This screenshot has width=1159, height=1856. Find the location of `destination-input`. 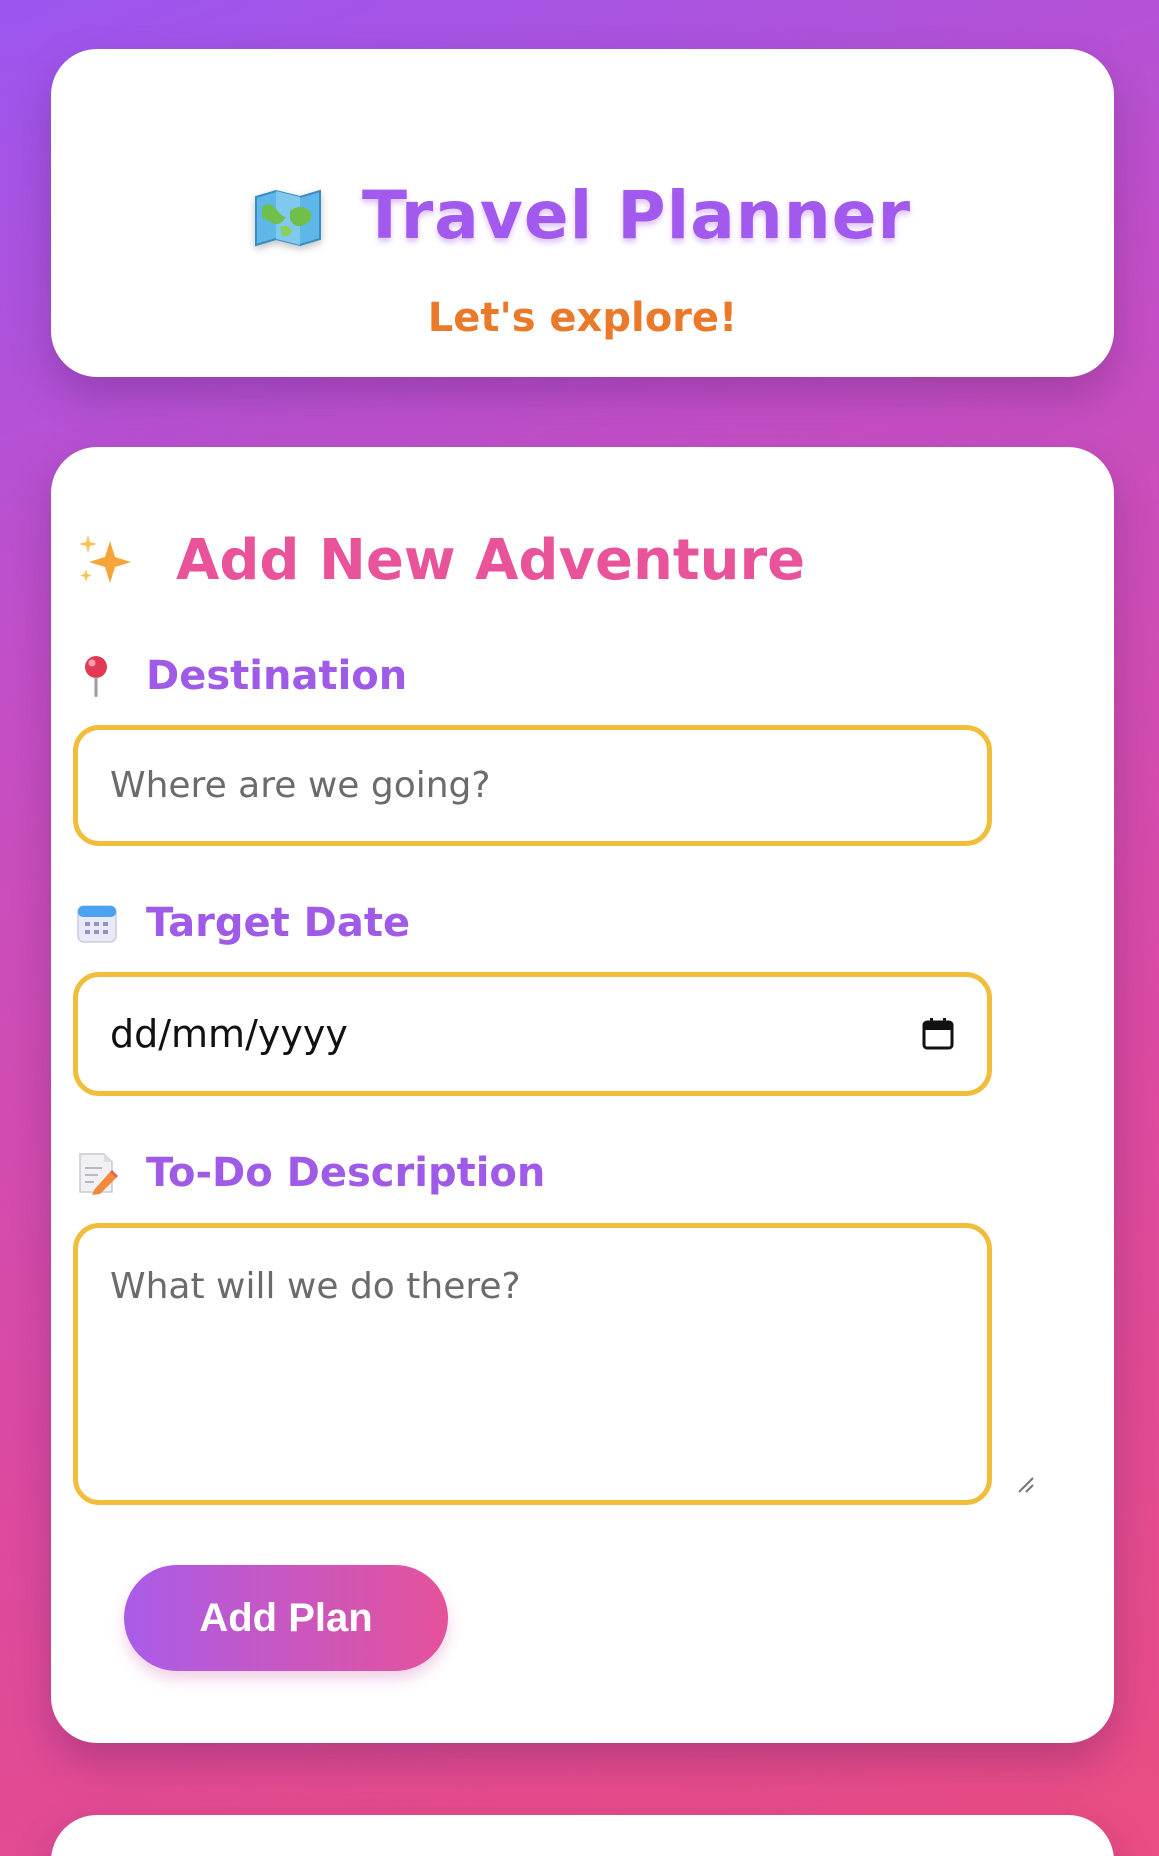

destination-input is located at coordinates (532, 785).